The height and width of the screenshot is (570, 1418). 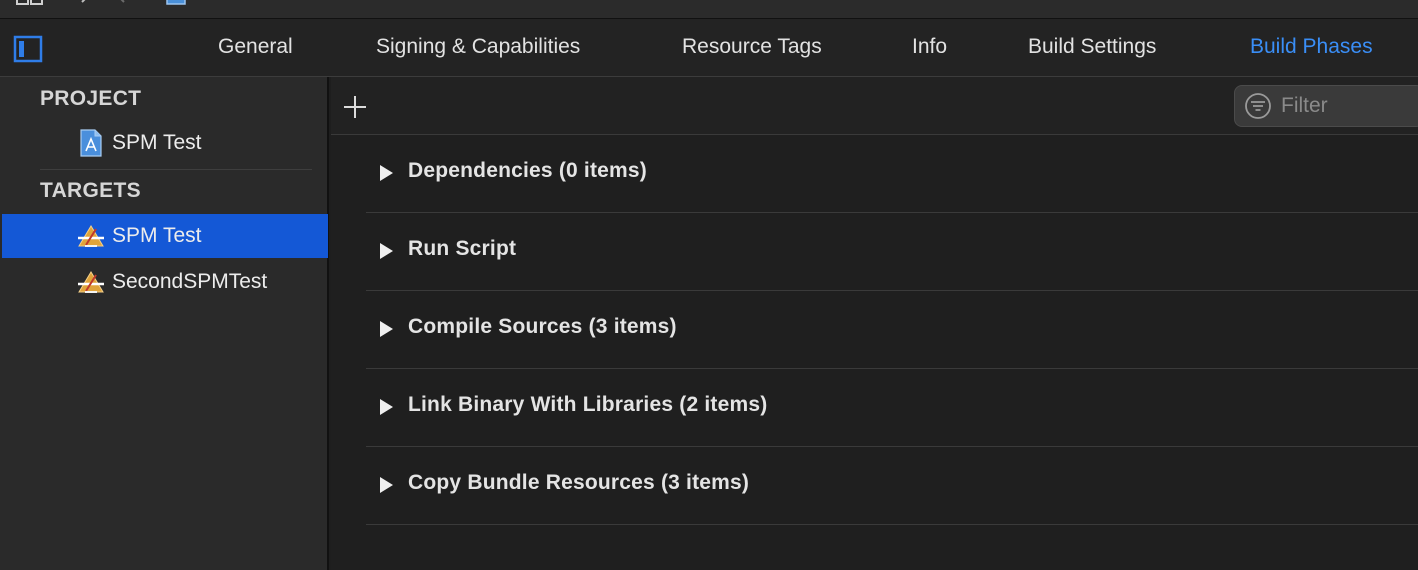 What do you see at coordinates (176, 169) in the screenshot?
I see `sidebar-divider` at bounding box center [176, 169].